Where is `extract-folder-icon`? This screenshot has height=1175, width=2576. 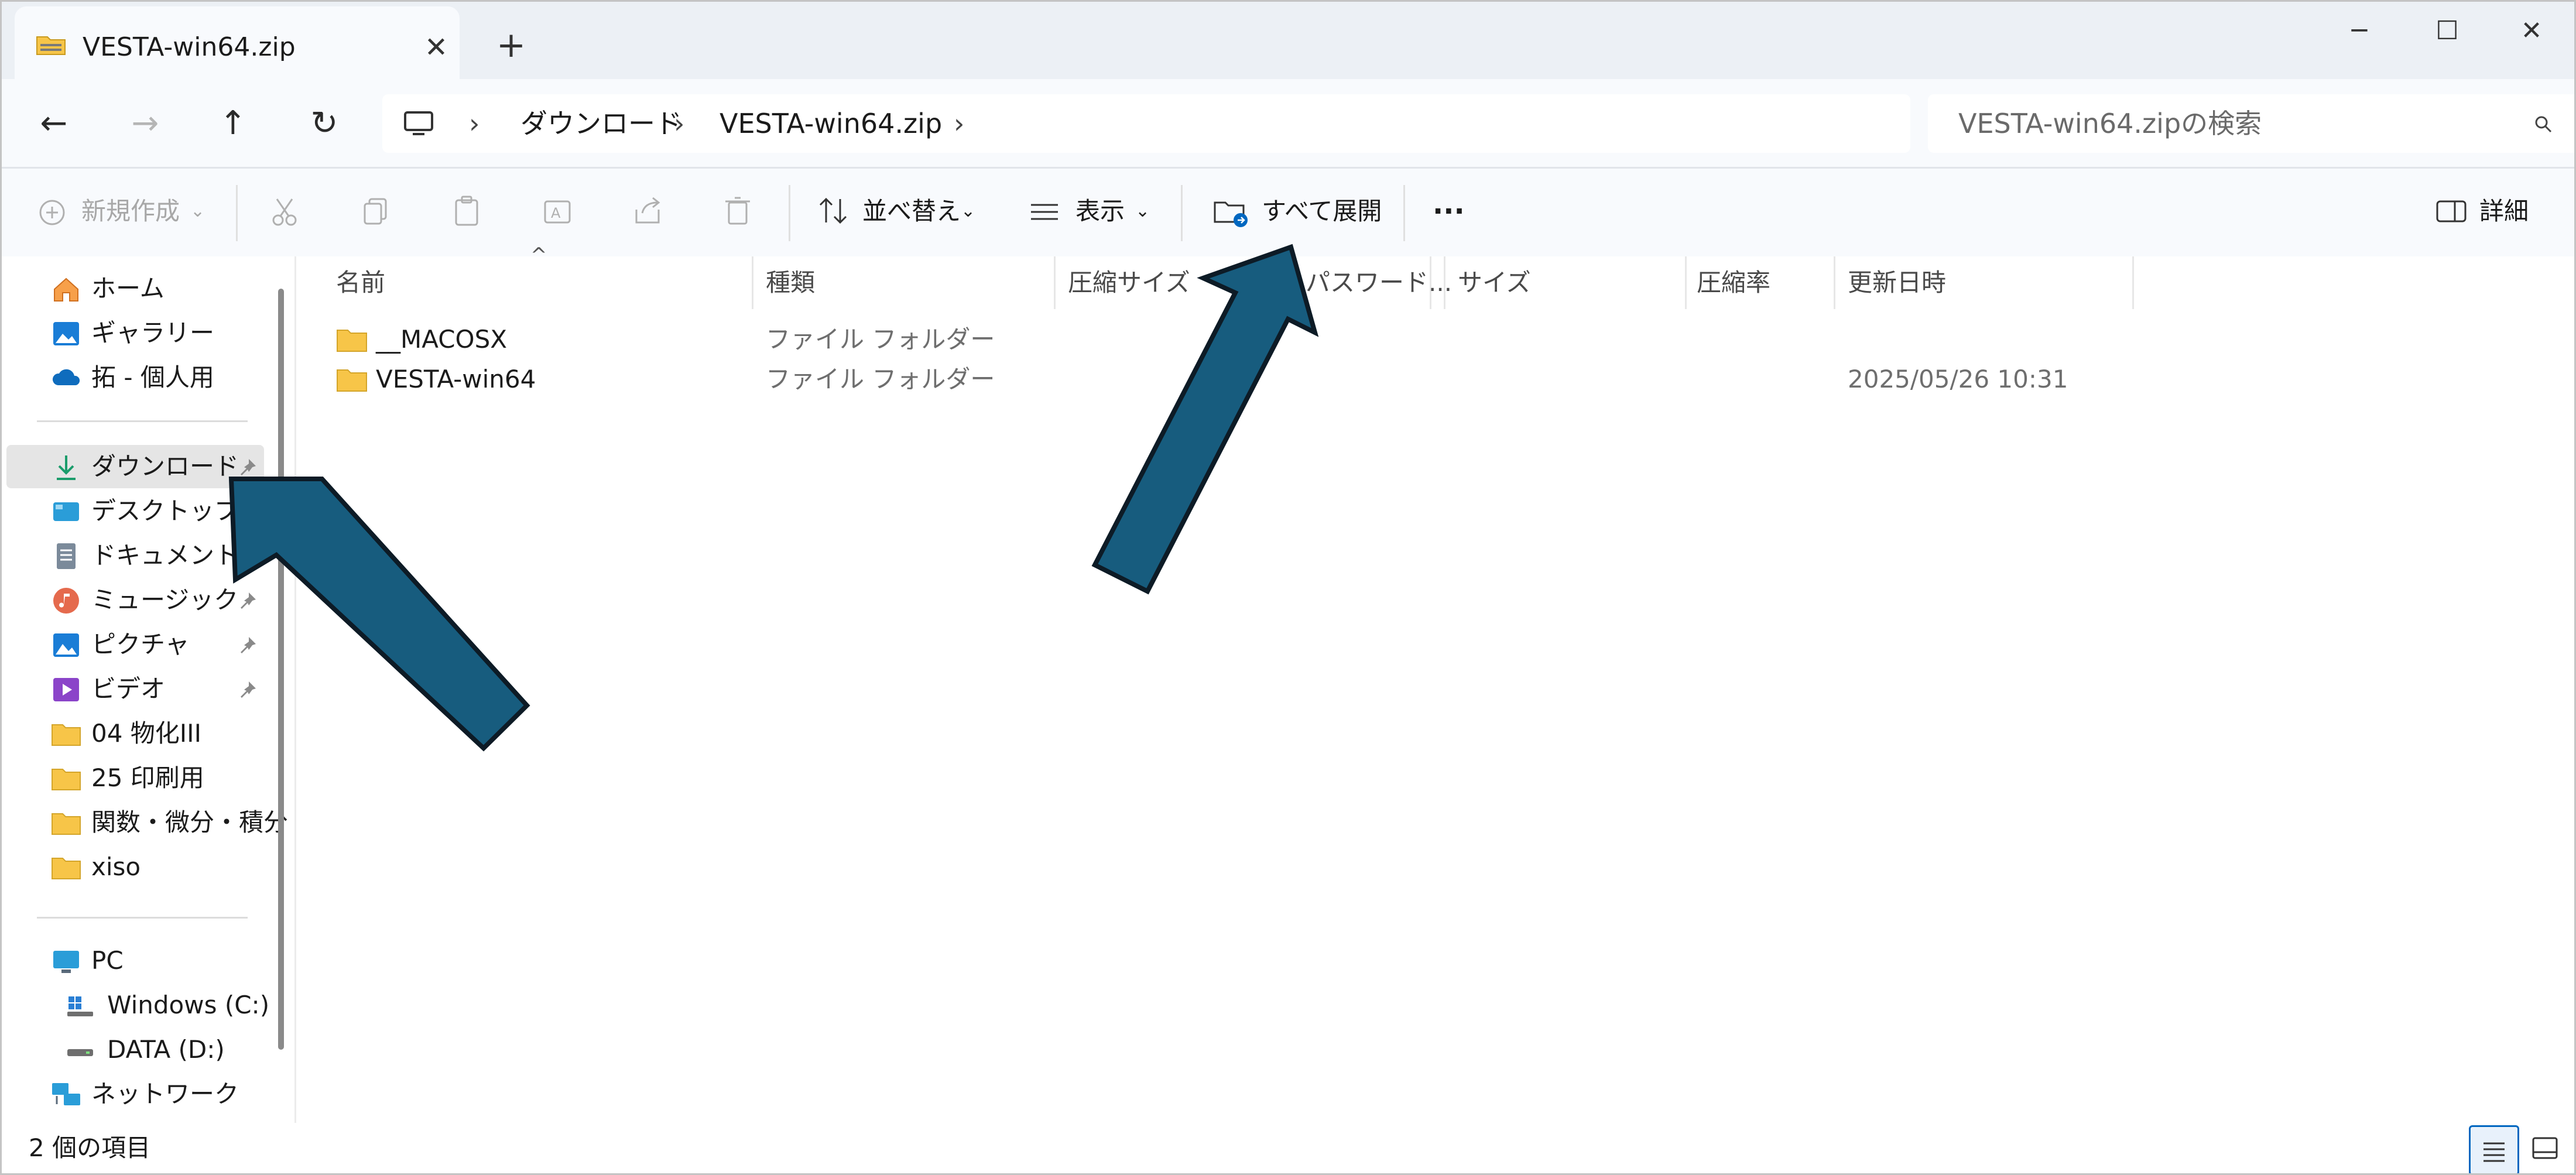
extract-folder-icon is located at coordinates (1231, 214).